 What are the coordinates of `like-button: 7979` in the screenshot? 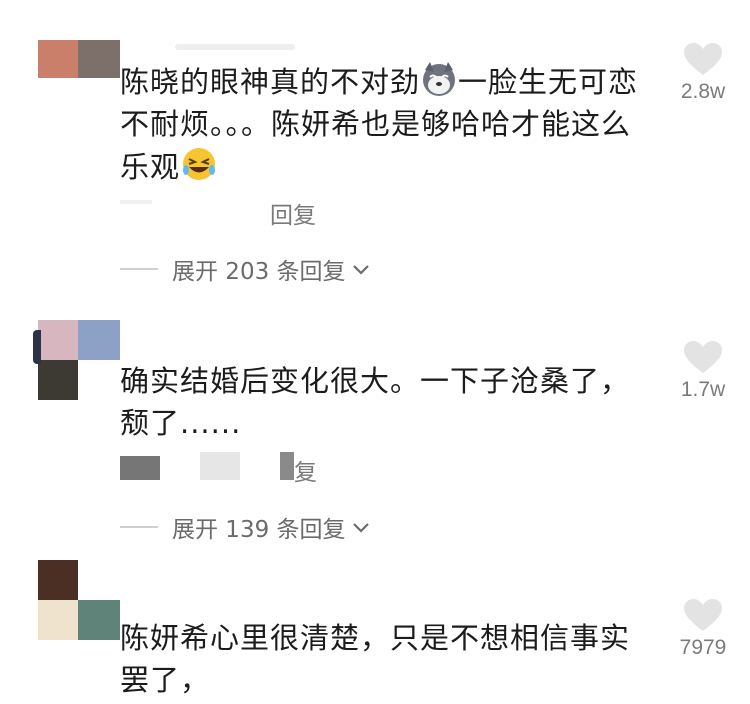 It's located at (703, 629).